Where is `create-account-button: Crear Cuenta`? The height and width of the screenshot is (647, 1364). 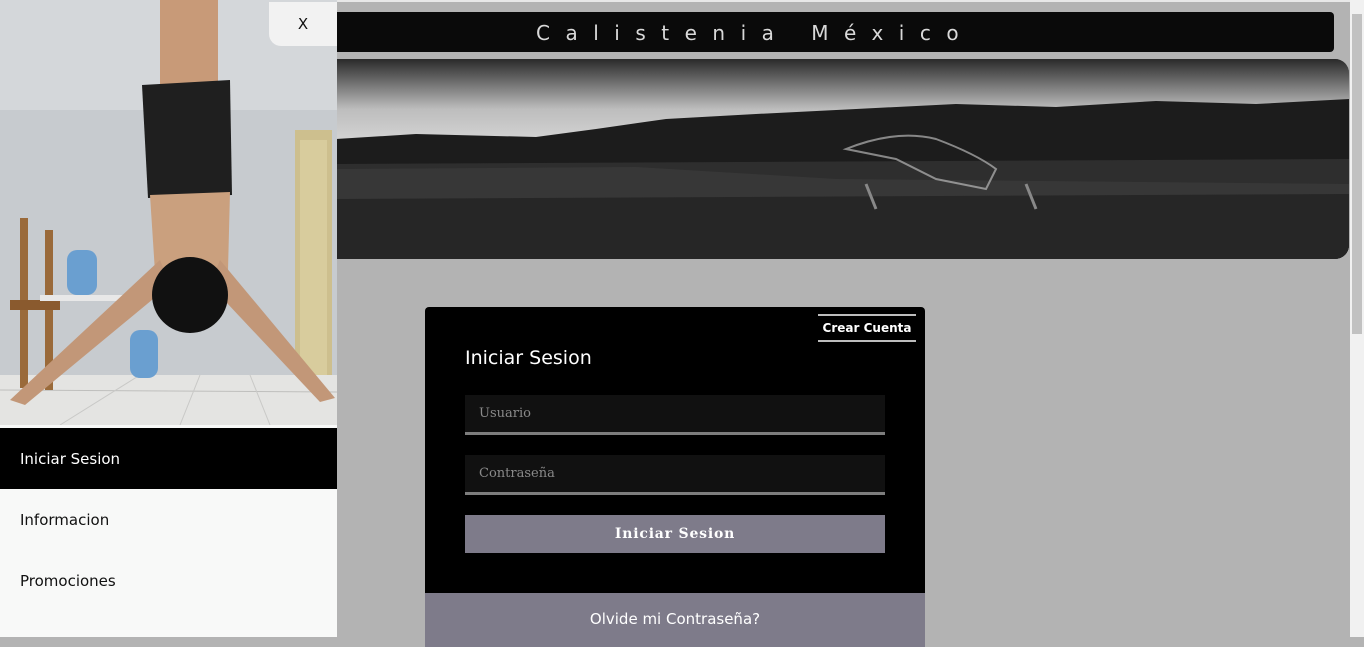 create-account-button: Crear Cuenta is located at coordinates (867, 328).